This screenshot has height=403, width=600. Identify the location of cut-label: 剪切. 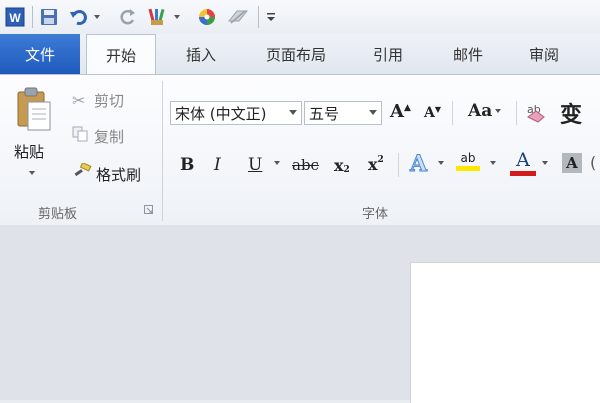
(109, 100).